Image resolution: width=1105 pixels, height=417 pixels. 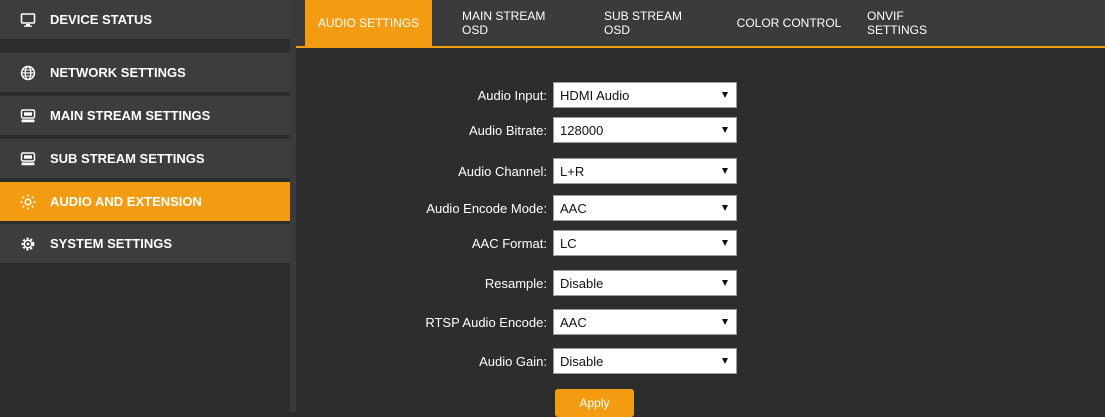 I want to click on tab-label: MAIN STREAM OSD, so click(x=504, y=23).